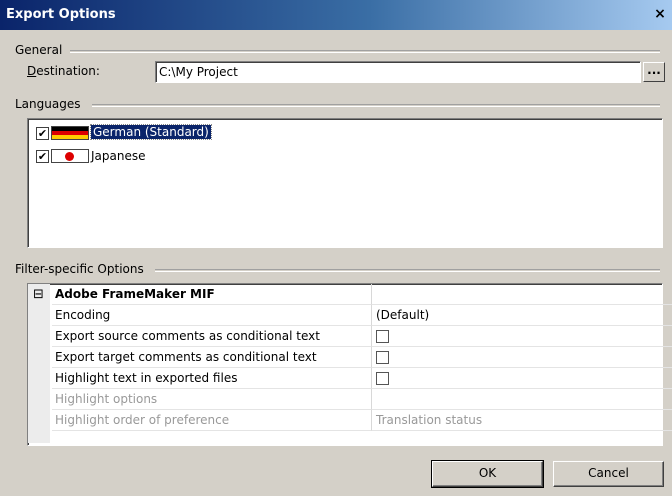 The height and width of the screenshot is (496, 672). I want to click on language-label-german: German (Standard), so click(151, 132).